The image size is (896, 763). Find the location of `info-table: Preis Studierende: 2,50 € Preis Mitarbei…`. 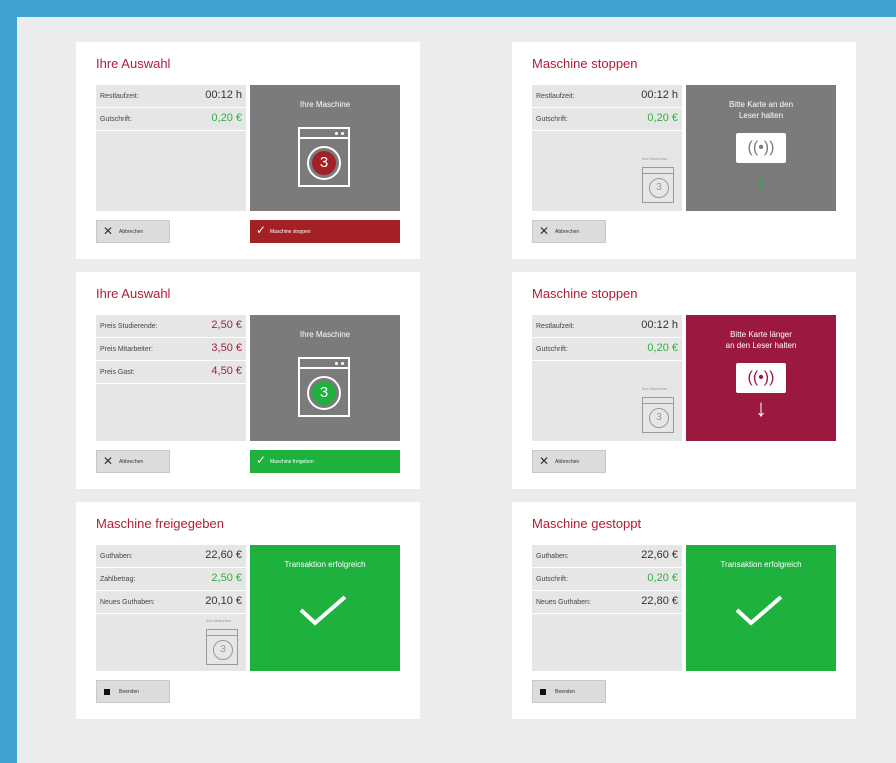

info-table: Preis Studierende: 2,50 € Preis Mitarbei… is located at coordinates (171, 378).